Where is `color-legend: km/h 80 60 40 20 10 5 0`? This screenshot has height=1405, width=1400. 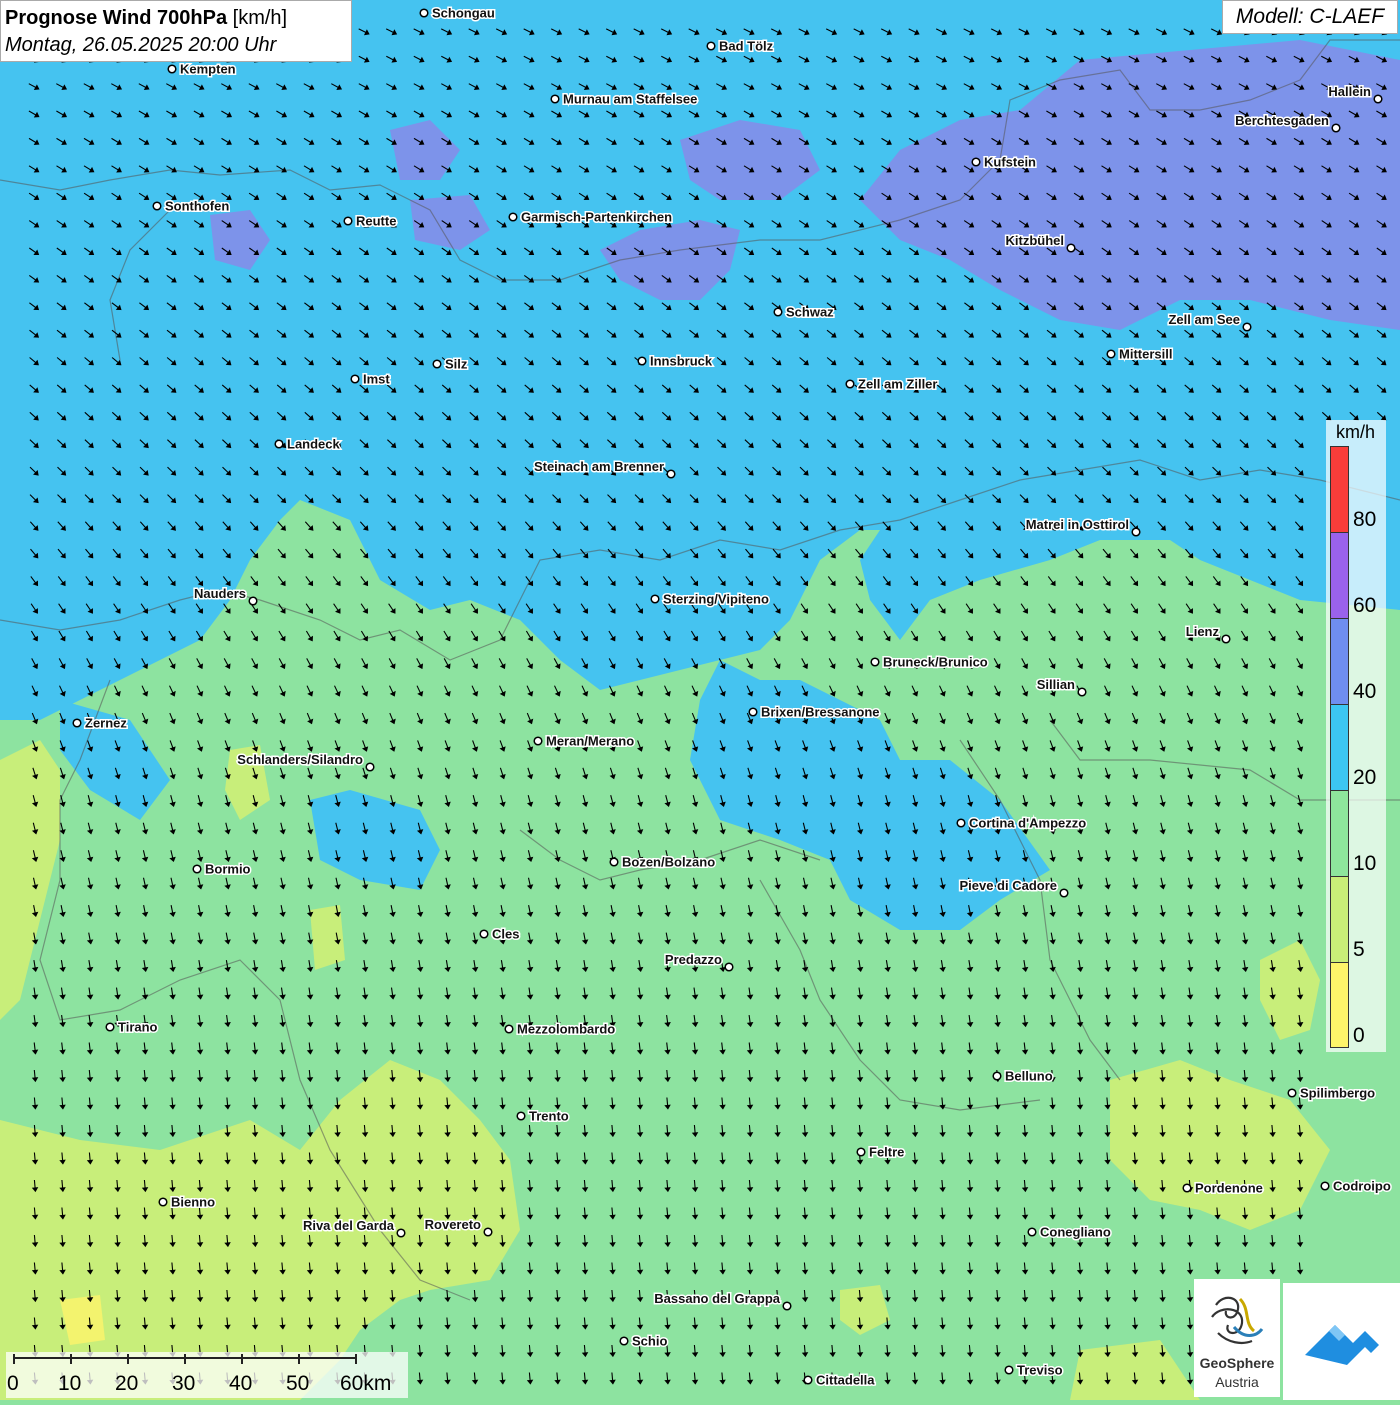 color-legend: km/h 80 60 40 20 10 5 0 is located at coordinates (1356, 736).